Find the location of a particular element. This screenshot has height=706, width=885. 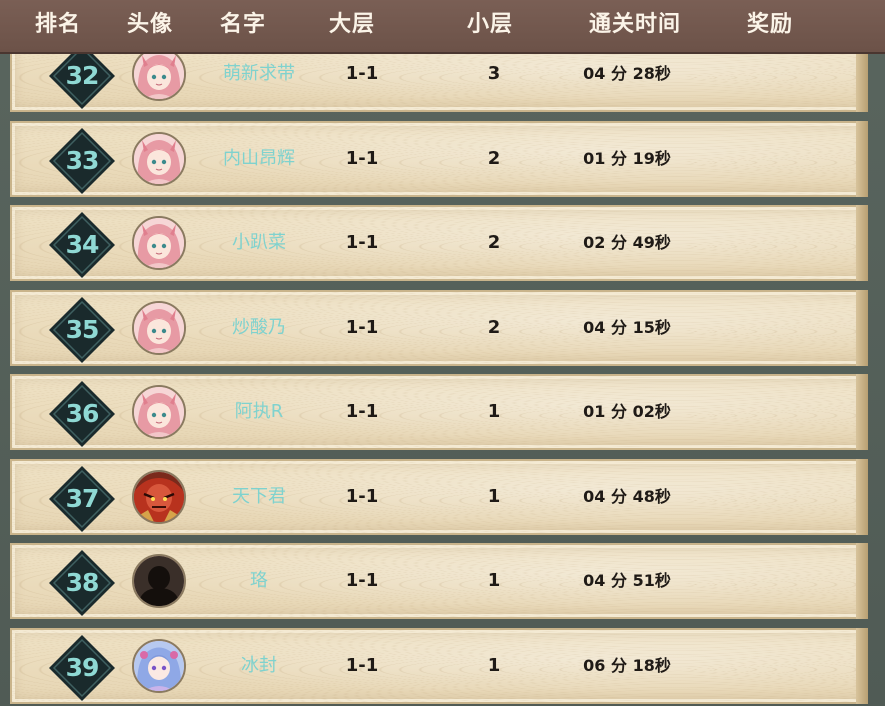

rank-badge: 39 is located at coordinates (82, 668).